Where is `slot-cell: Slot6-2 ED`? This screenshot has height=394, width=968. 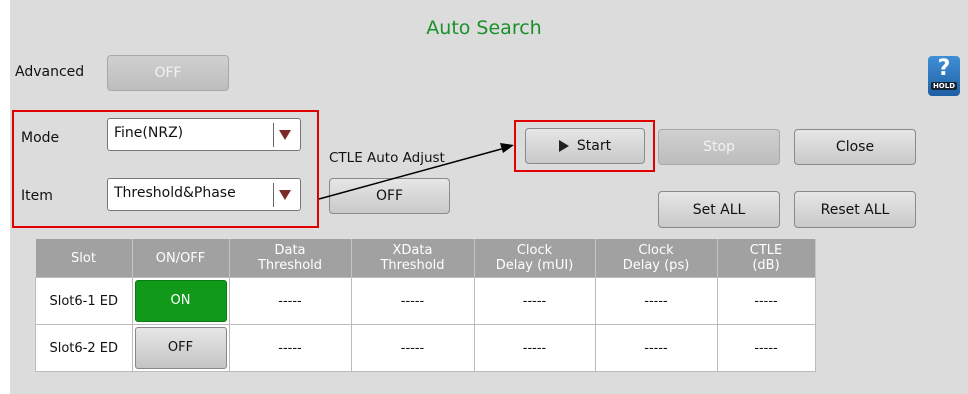 slot-cell: Slot6-2 ED is located at coordinates (84, 348).